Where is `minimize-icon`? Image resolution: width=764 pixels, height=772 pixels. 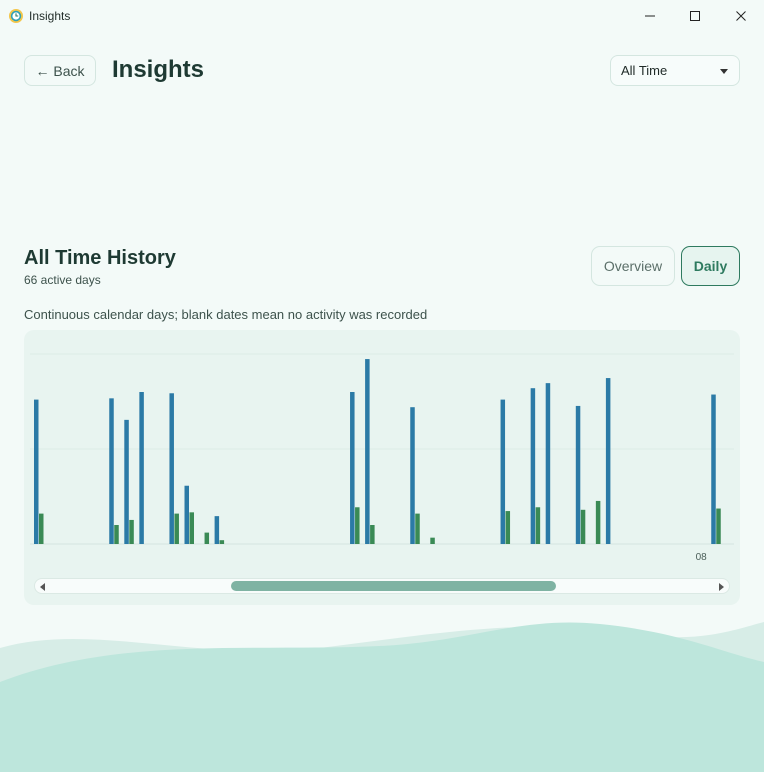 minimize-icon is located at coordinates (650, 16).